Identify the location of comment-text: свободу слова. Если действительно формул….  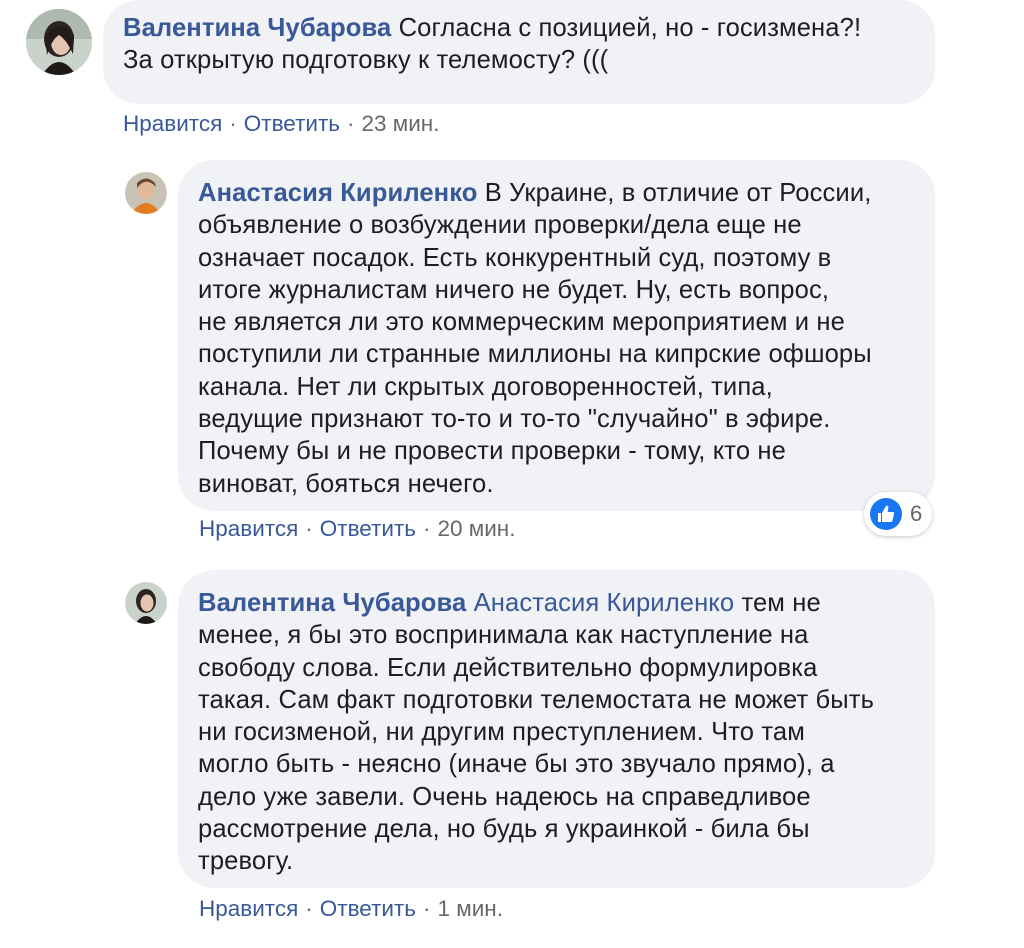
(508, 667).